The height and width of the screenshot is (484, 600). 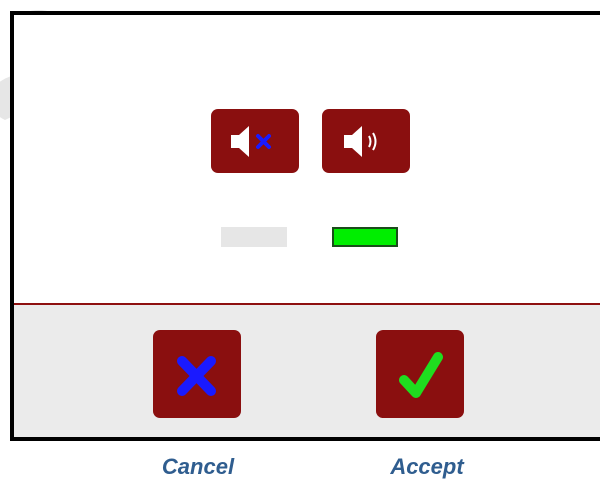 What do you see at coordinates (427, 466) in the screenshot?
I see `accept-label: Accept` at bounding box center [427, 466].